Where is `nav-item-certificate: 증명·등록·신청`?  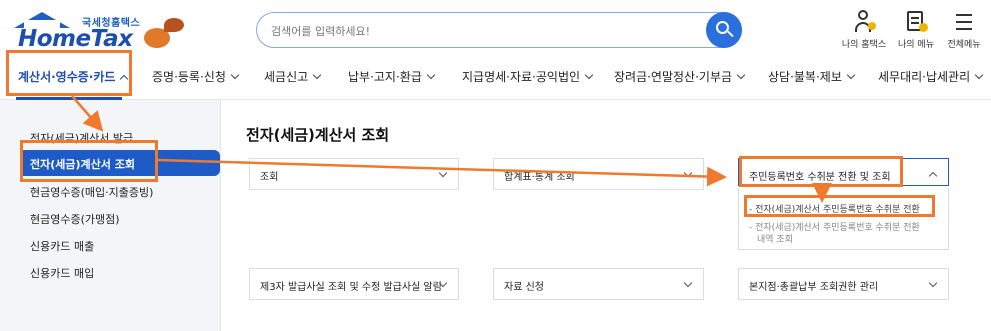
nav-item-certificate: 증명·등록·신청 is located at coordinates (196, 76).